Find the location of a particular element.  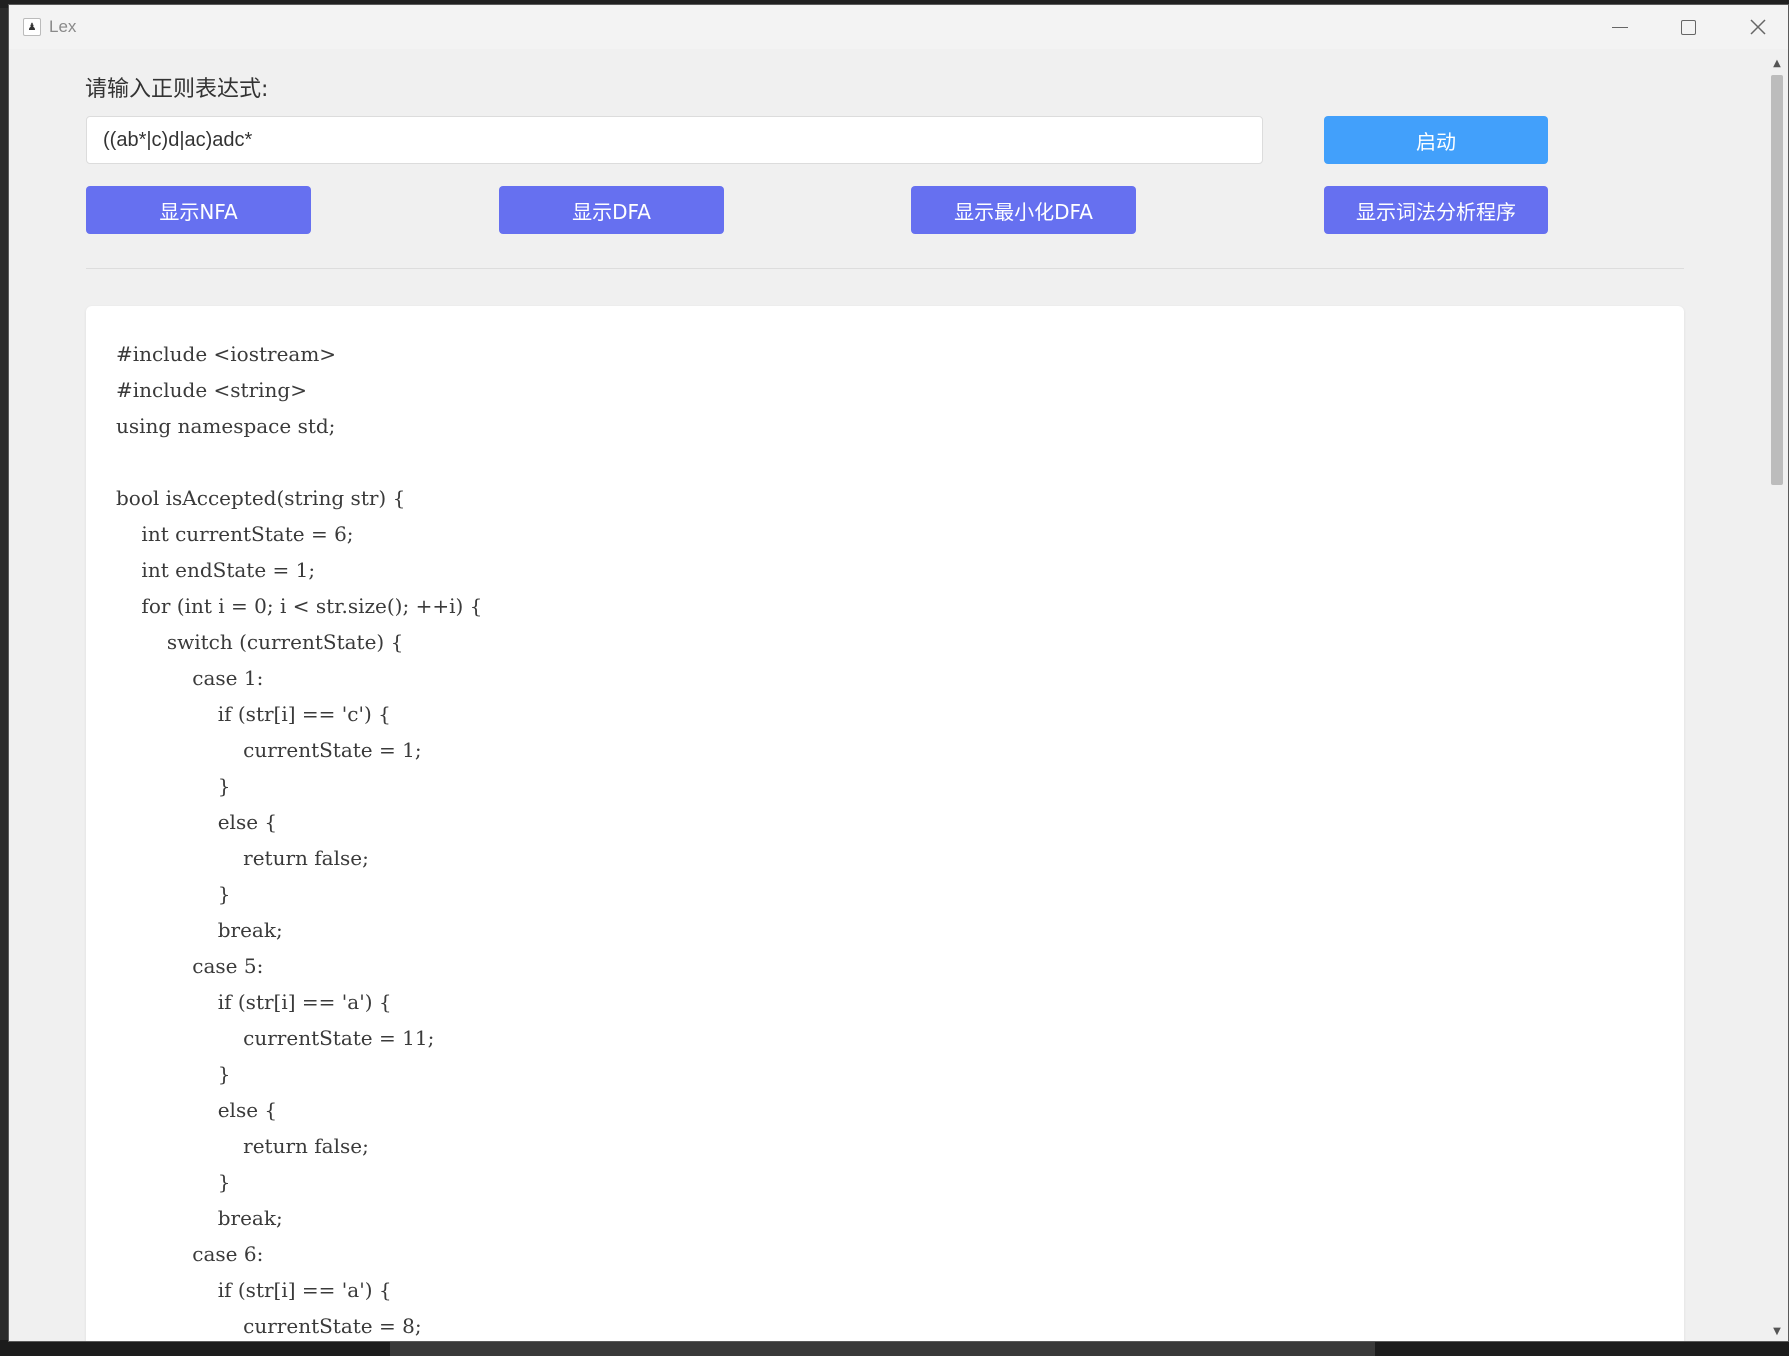

code-line: case 6: is located at coordinates (190, 1254).